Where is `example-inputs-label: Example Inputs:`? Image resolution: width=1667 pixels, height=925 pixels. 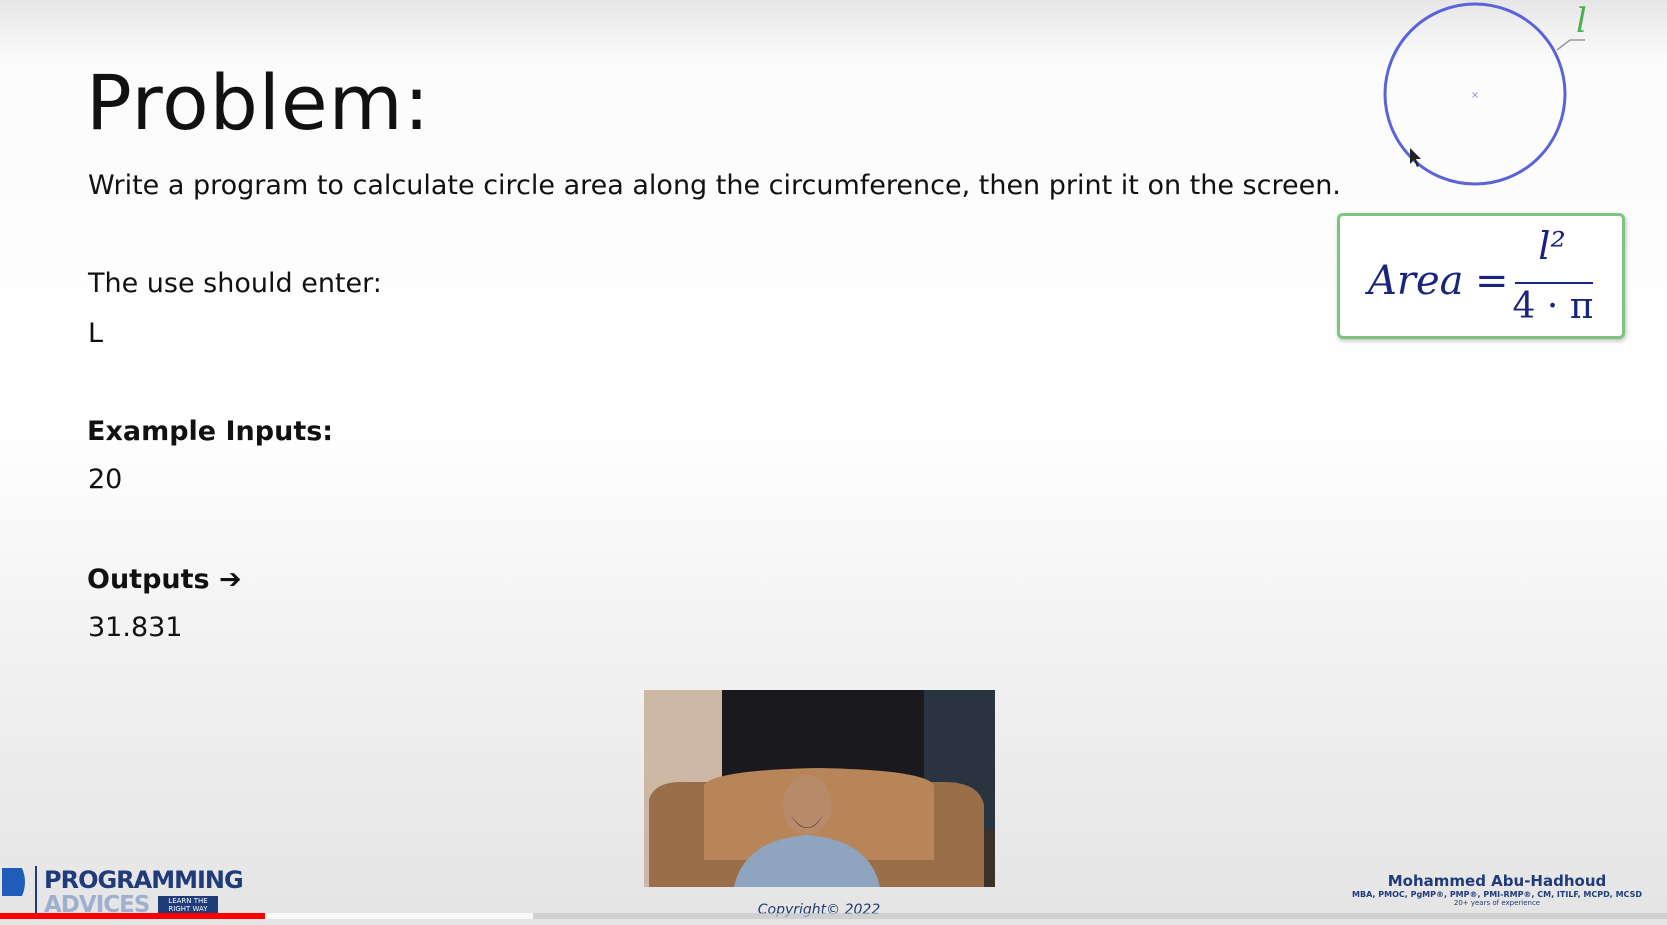
example-inputs-label: Example Inputs: is located at coordinates (210, 431).